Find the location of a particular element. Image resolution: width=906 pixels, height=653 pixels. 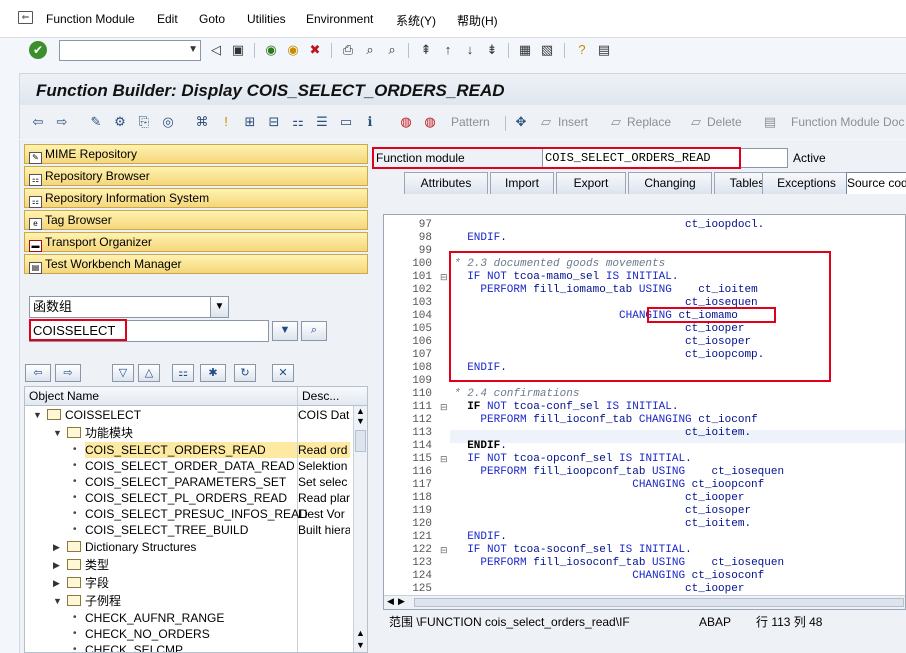

breakpoint-icon: ! is located at coordinates (226, 122).